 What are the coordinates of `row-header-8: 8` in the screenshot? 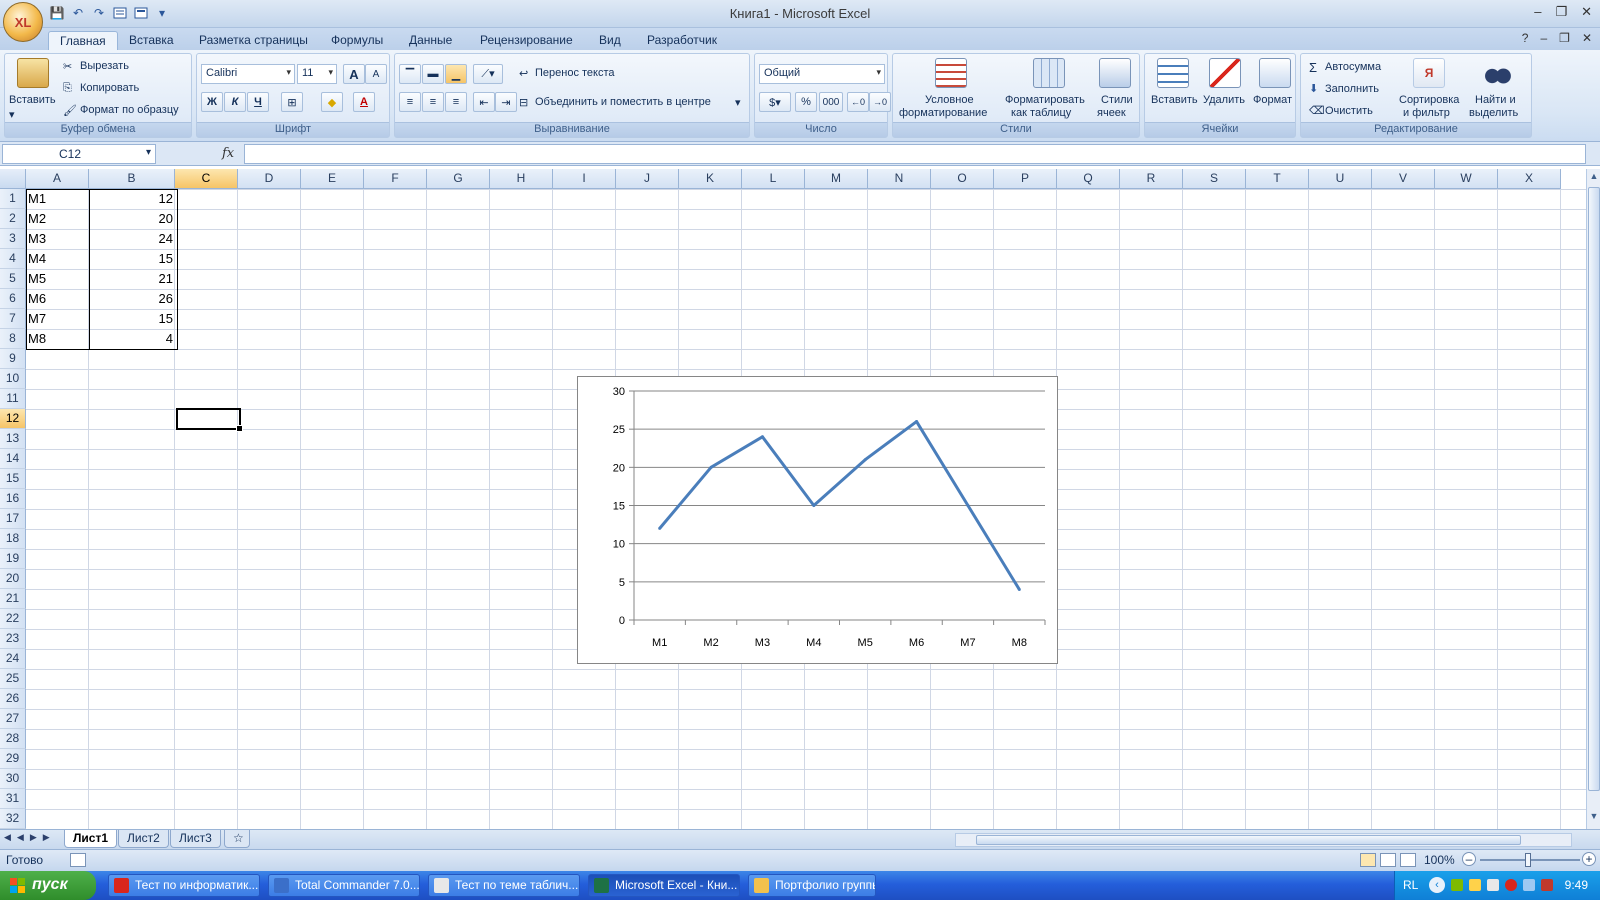 It's located at (13, 339).